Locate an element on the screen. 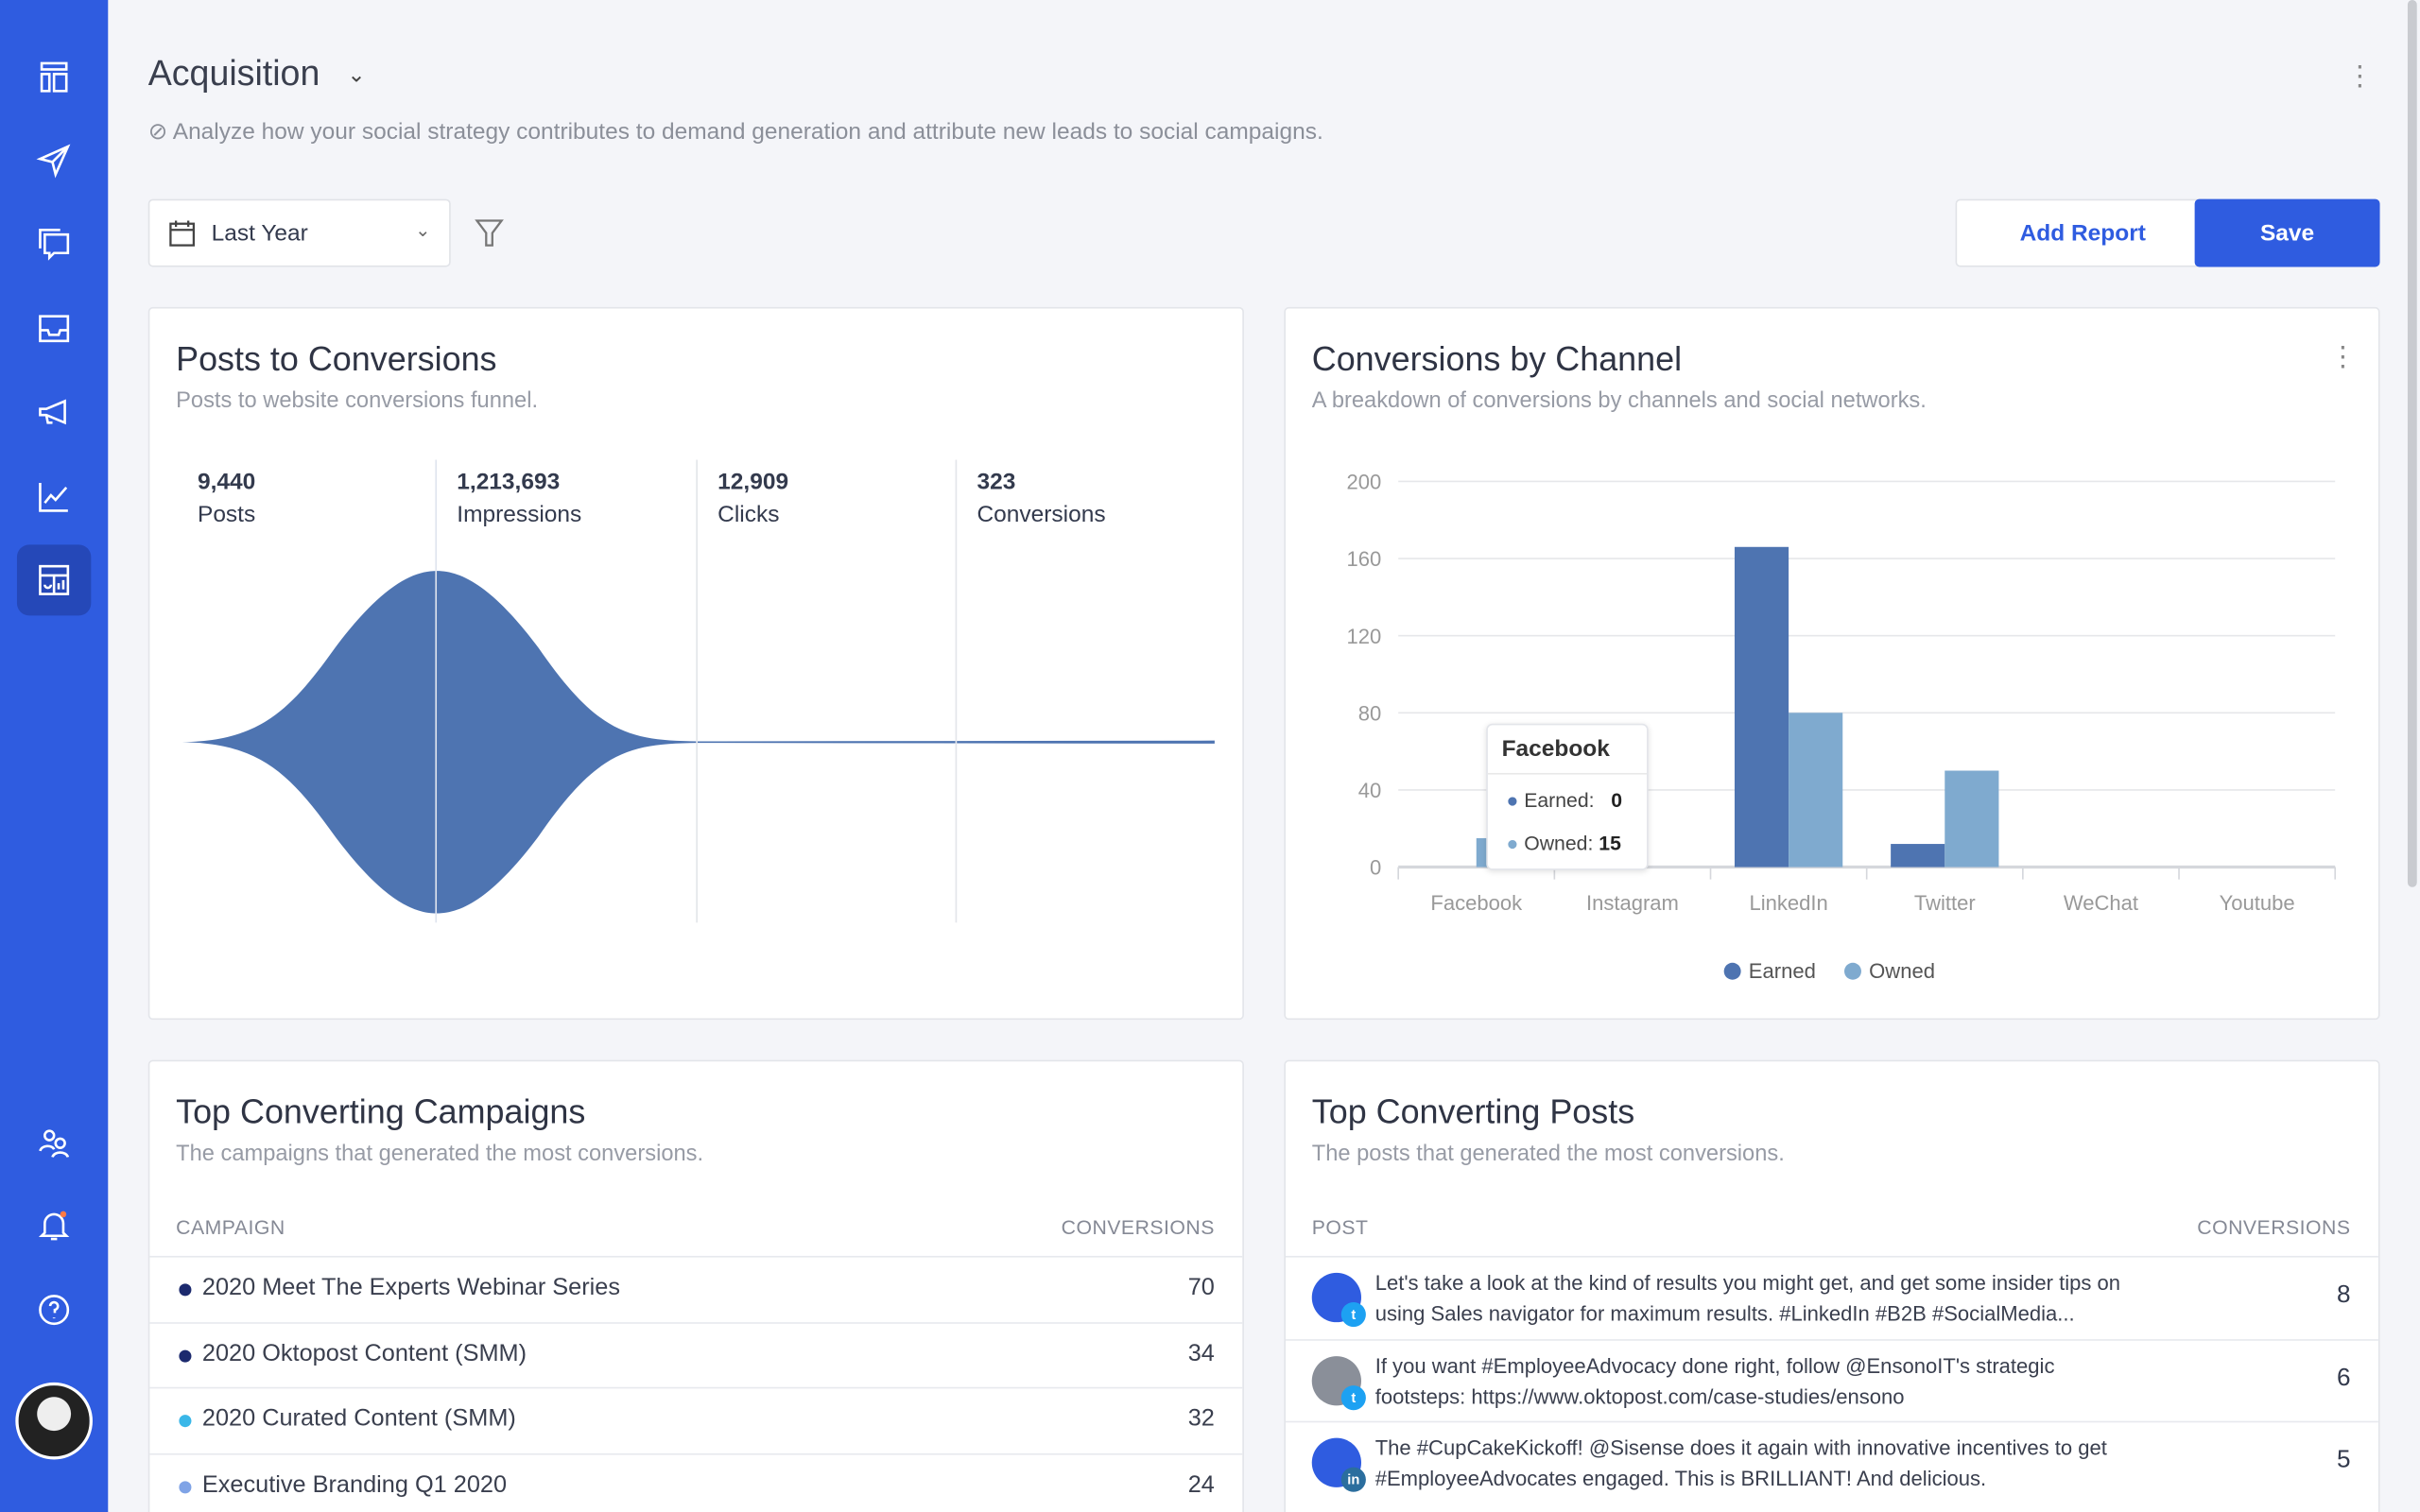 This screenshot has width=2420, height=1512. x-tick-label: Youtube is located at coordinates (2257, 903).